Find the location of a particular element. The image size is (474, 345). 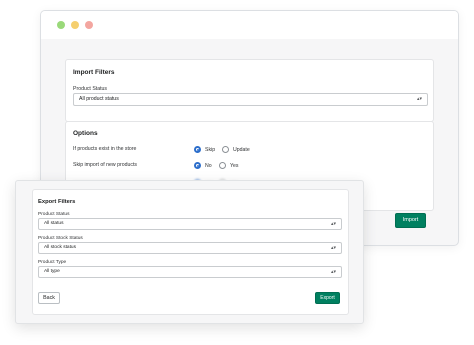

export-product-status-label: Product Status is located at coordinates (54, 214).